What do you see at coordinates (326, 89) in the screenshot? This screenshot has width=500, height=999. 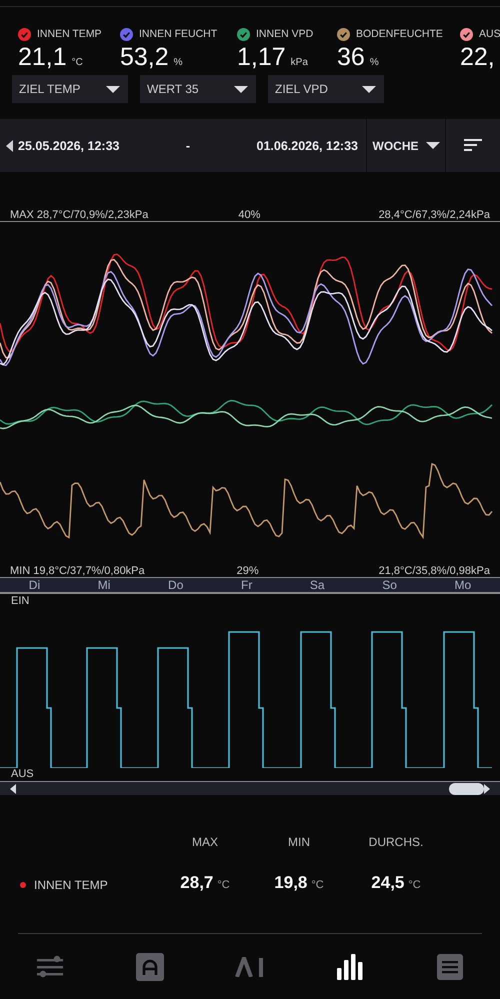 I see `target-dropdown: ZIEL VPD` at bounding box center [326, 89].